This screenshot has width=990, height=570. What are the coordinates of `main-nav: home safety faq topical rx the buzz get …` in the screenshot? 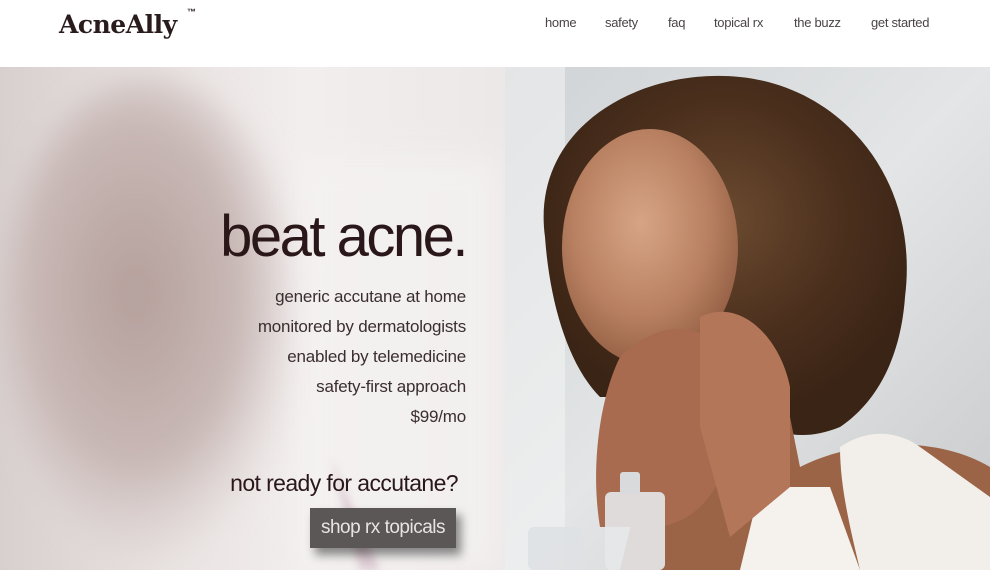 It's located at (495, 24).